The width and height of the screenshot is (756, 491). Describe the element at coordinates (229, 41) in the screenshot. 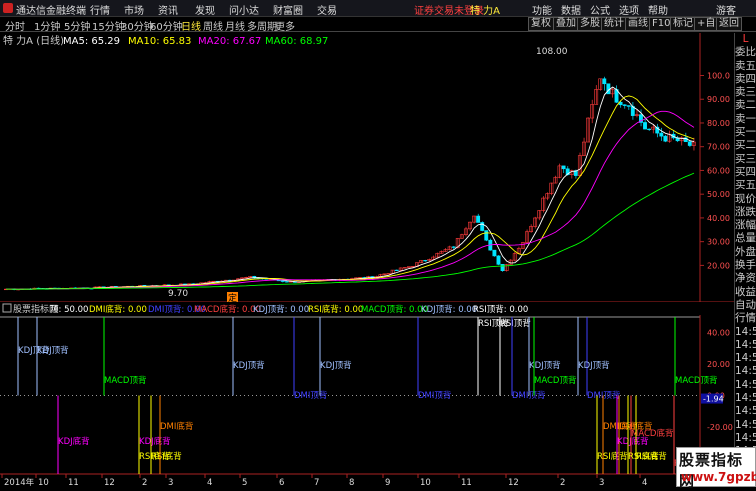

I see `ma20-label: MA20: 67.67` at that location.